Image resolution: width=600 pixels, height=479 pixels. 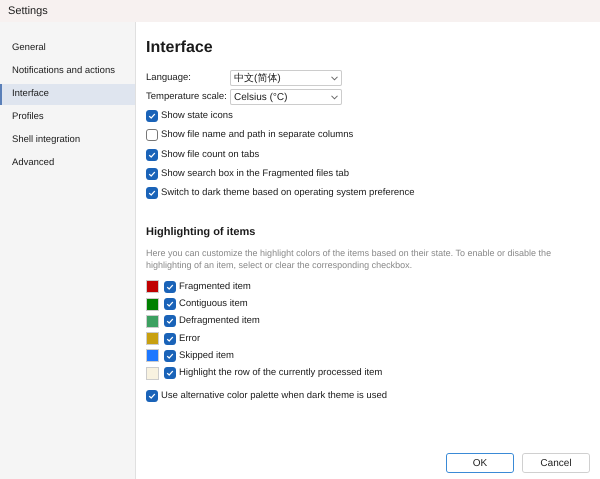 I want to click on option-label: Show file count on tabs, so click(x=210, y=155).